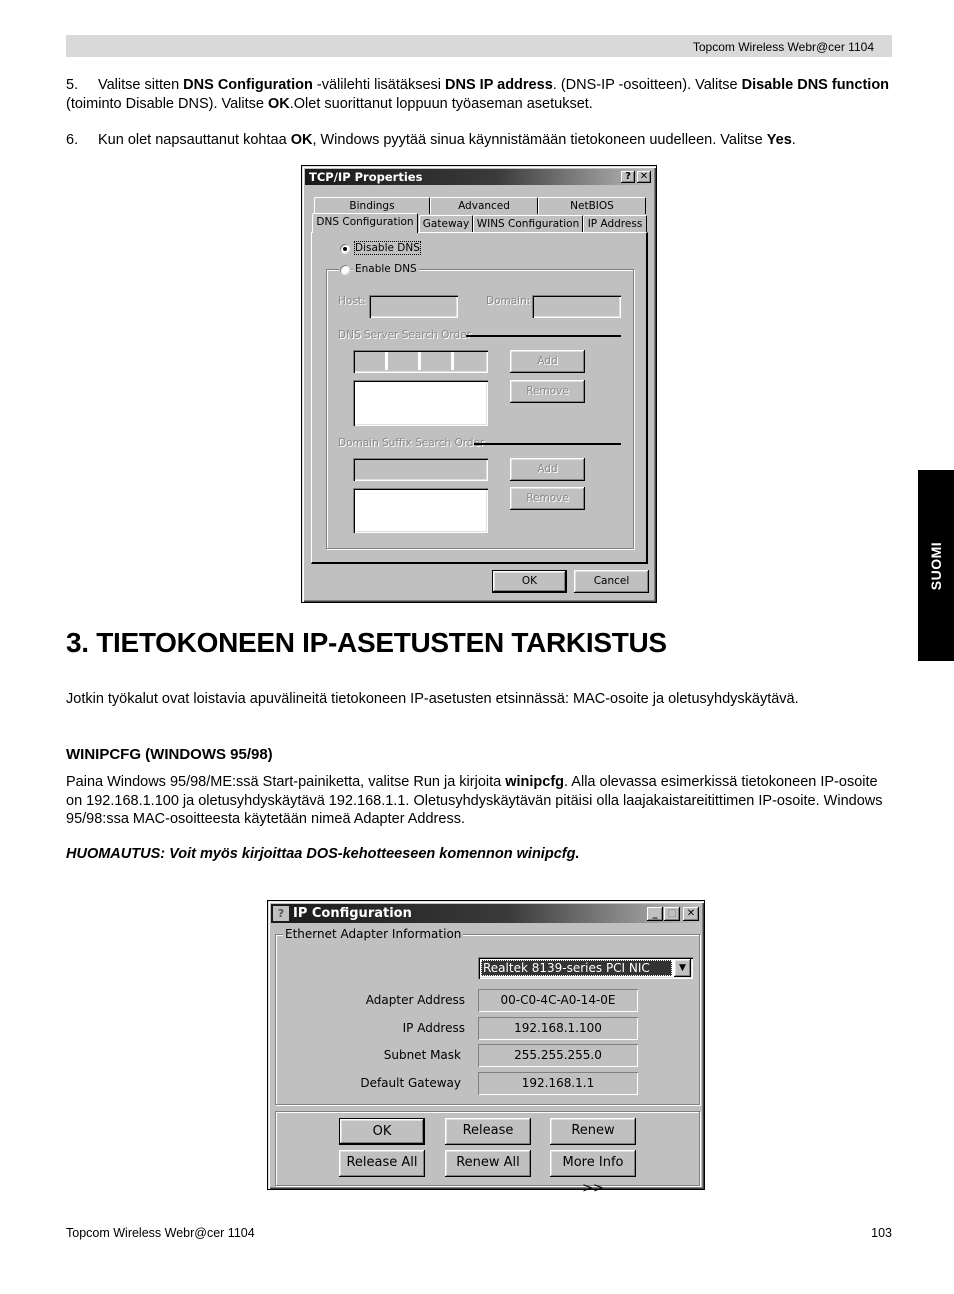 Image resolution: width=954 pixels, height=1294 pixels. I want to click on dns-ip-input, so click(420, 361).